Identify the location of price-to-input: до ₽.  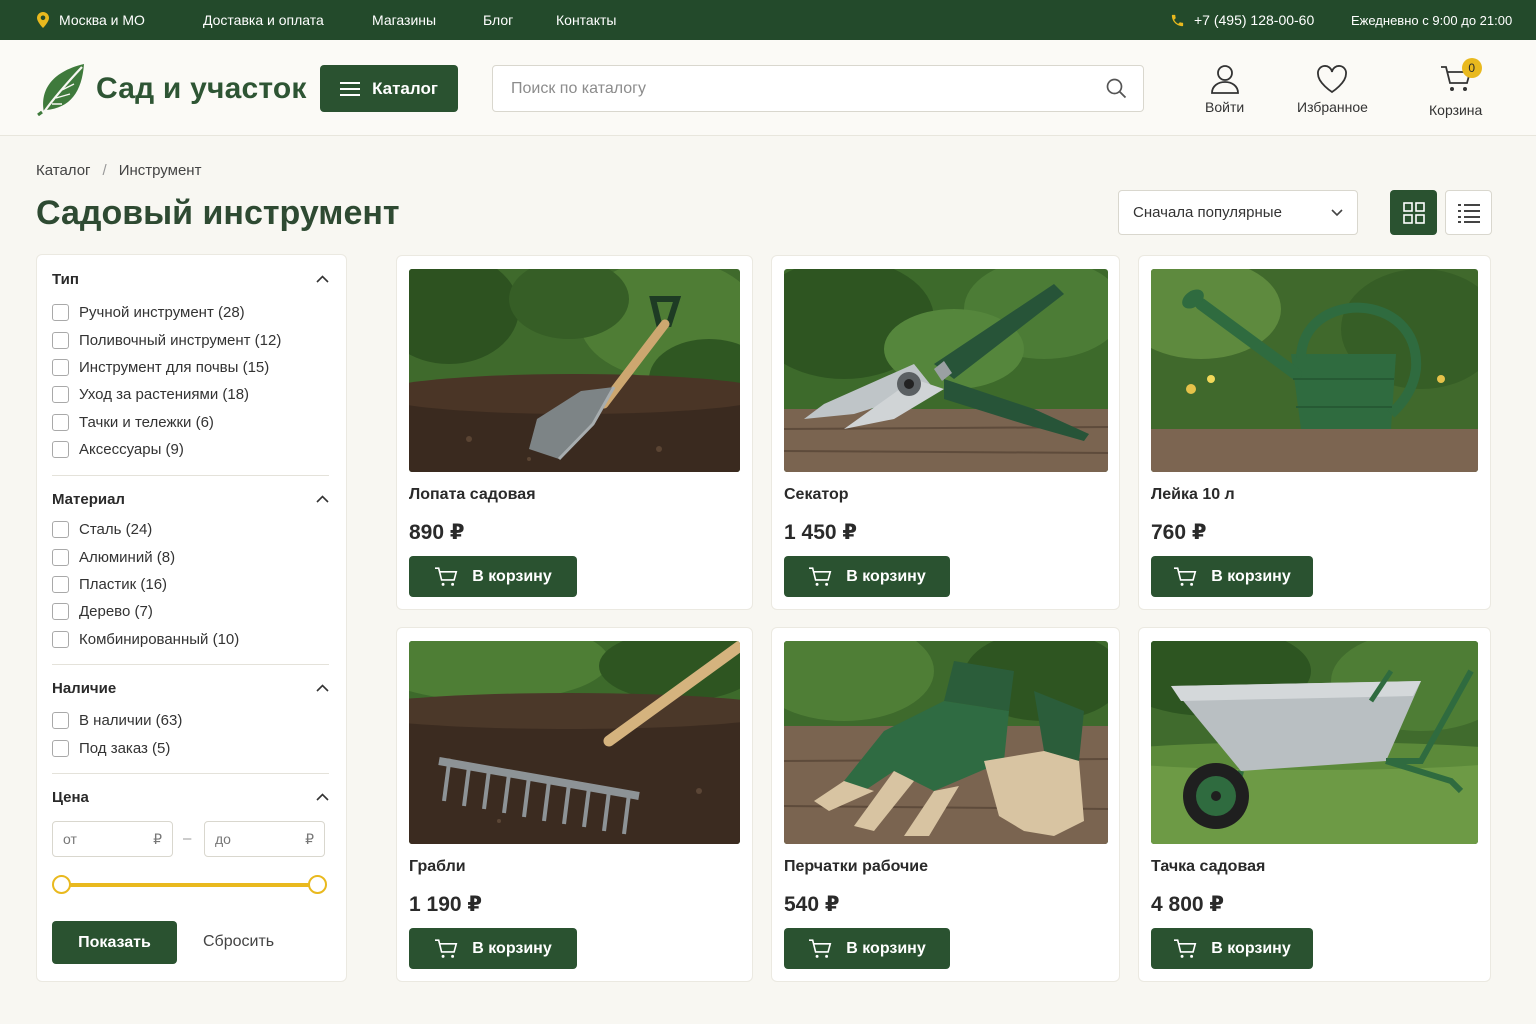
(264, 839).